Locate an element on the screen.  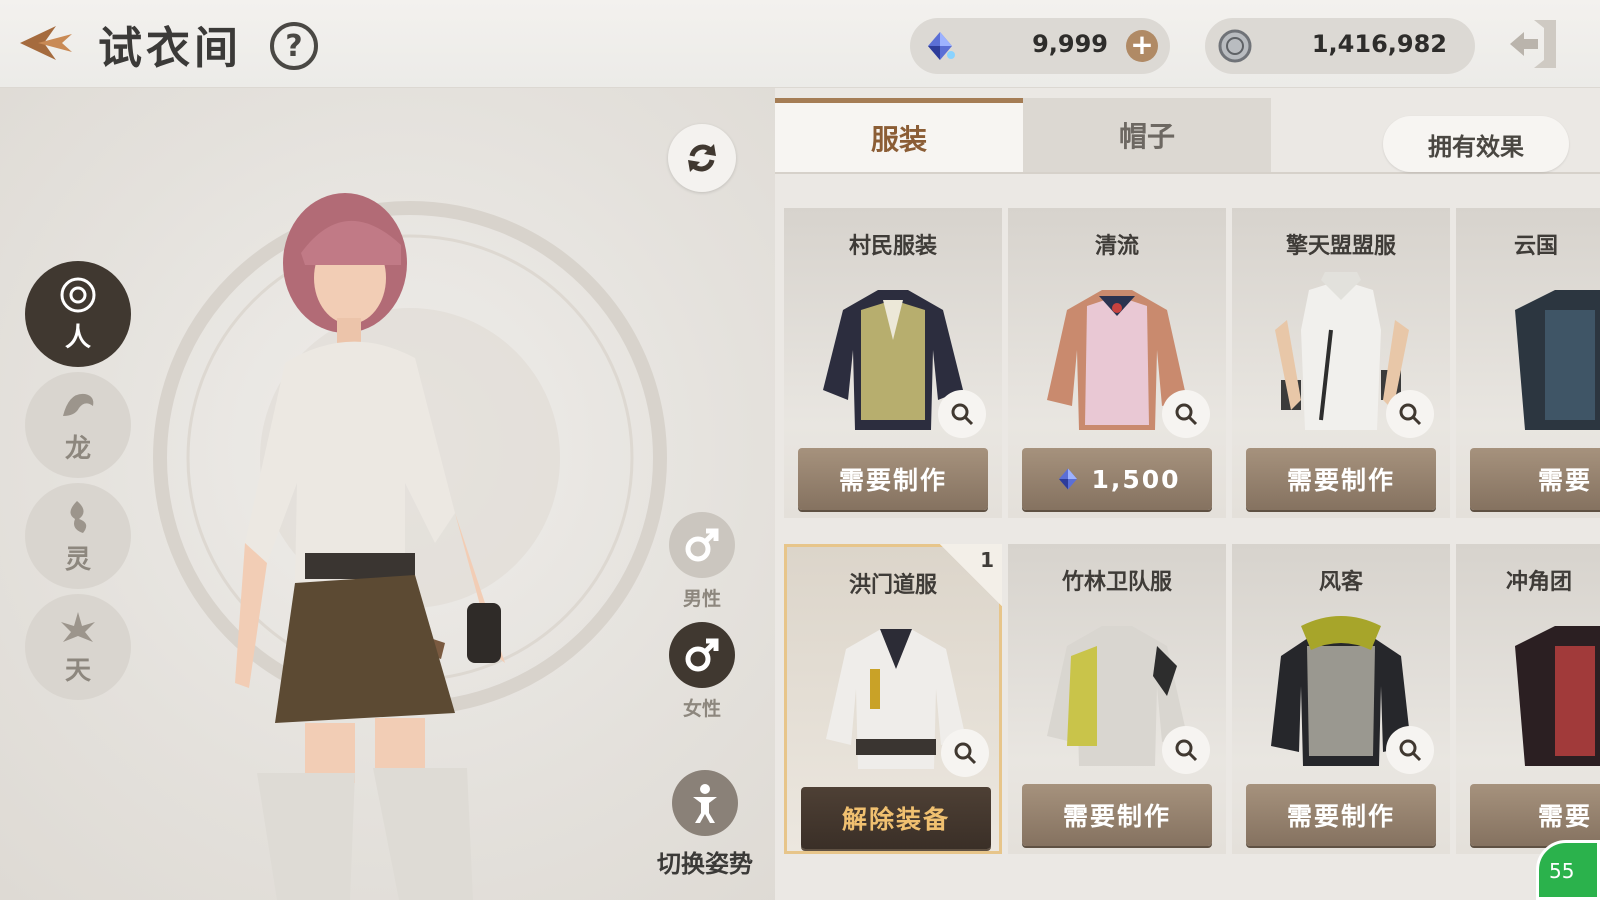
gem-count: 9,999 is located at coordinates (1070, 44).